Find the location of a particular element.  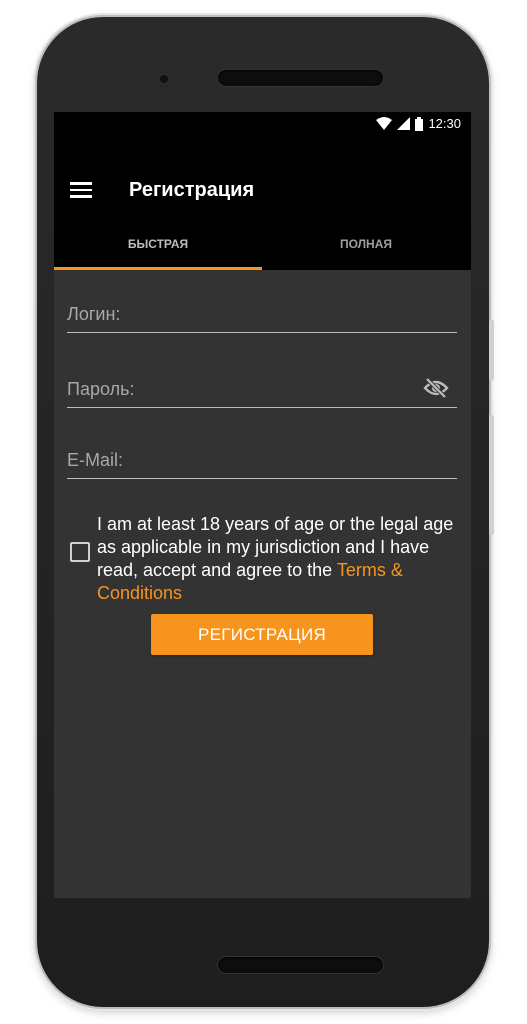

signal-icon is located at coordinates (404, 123).